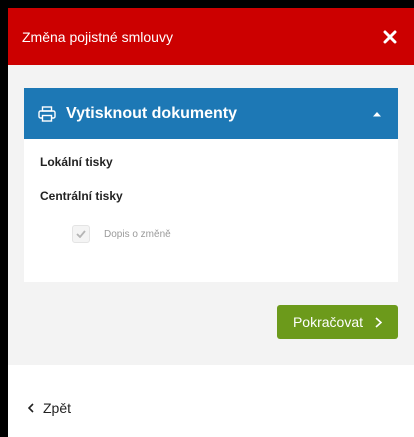 This screenshot has height=437, width=414. I want to click on modal-title: Změna pojistné smlouvy, so click(97, 36).